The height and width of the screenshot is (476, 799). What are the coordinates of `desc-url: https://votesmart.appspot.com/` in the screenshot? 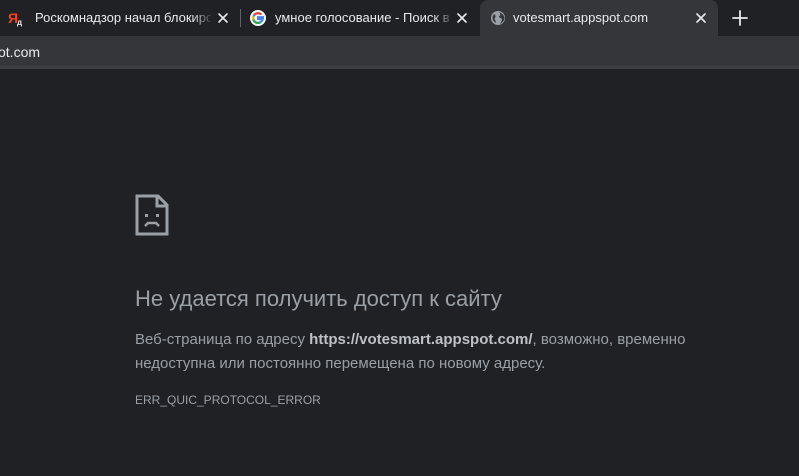 It's located at (421, 339).